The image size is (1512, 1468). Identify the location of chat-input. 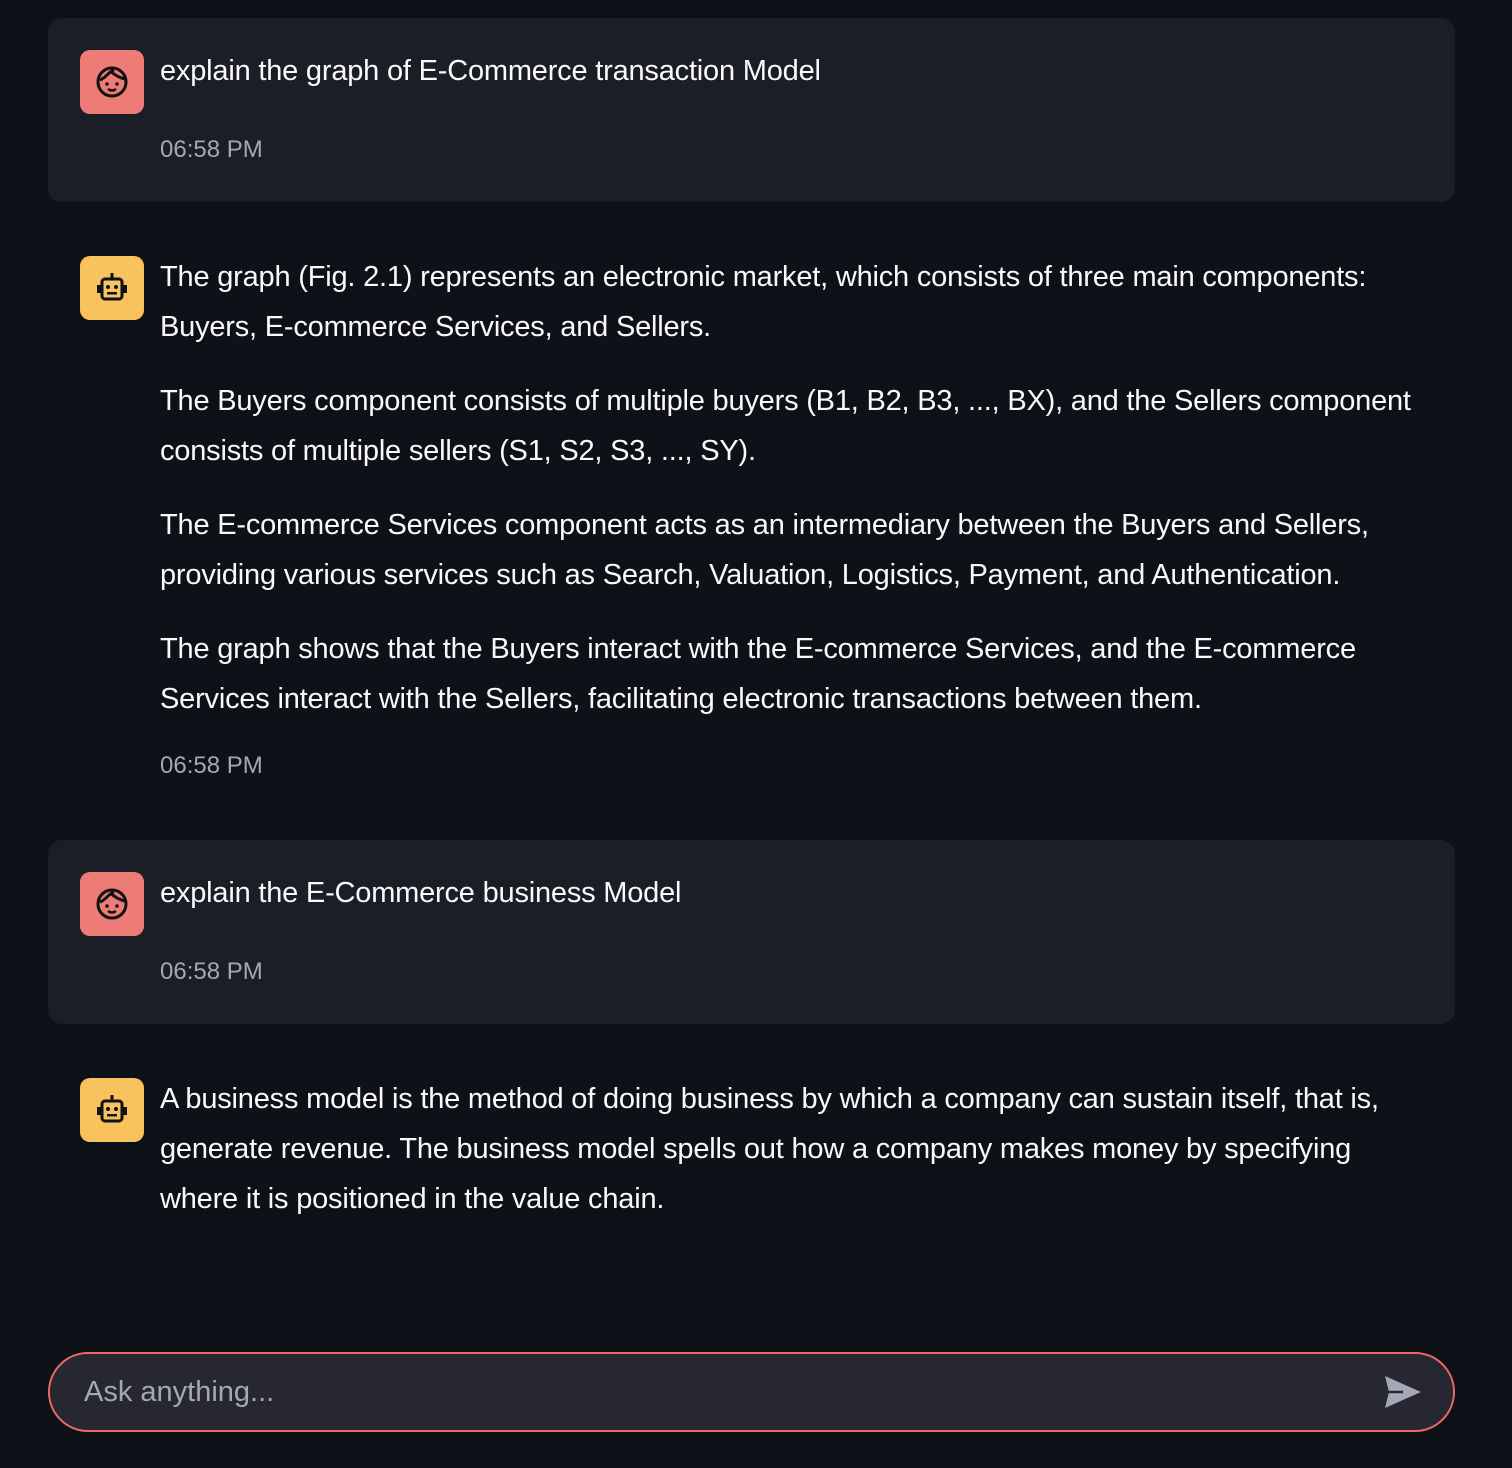
(731, 1392).